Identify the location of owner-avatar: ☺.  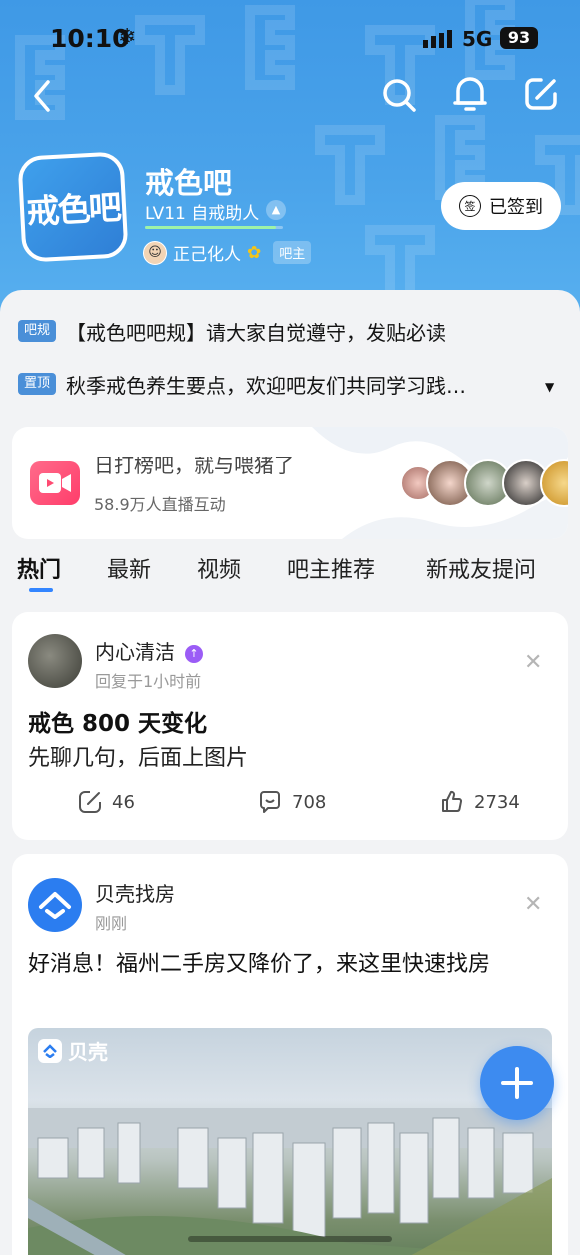
(155, 252).